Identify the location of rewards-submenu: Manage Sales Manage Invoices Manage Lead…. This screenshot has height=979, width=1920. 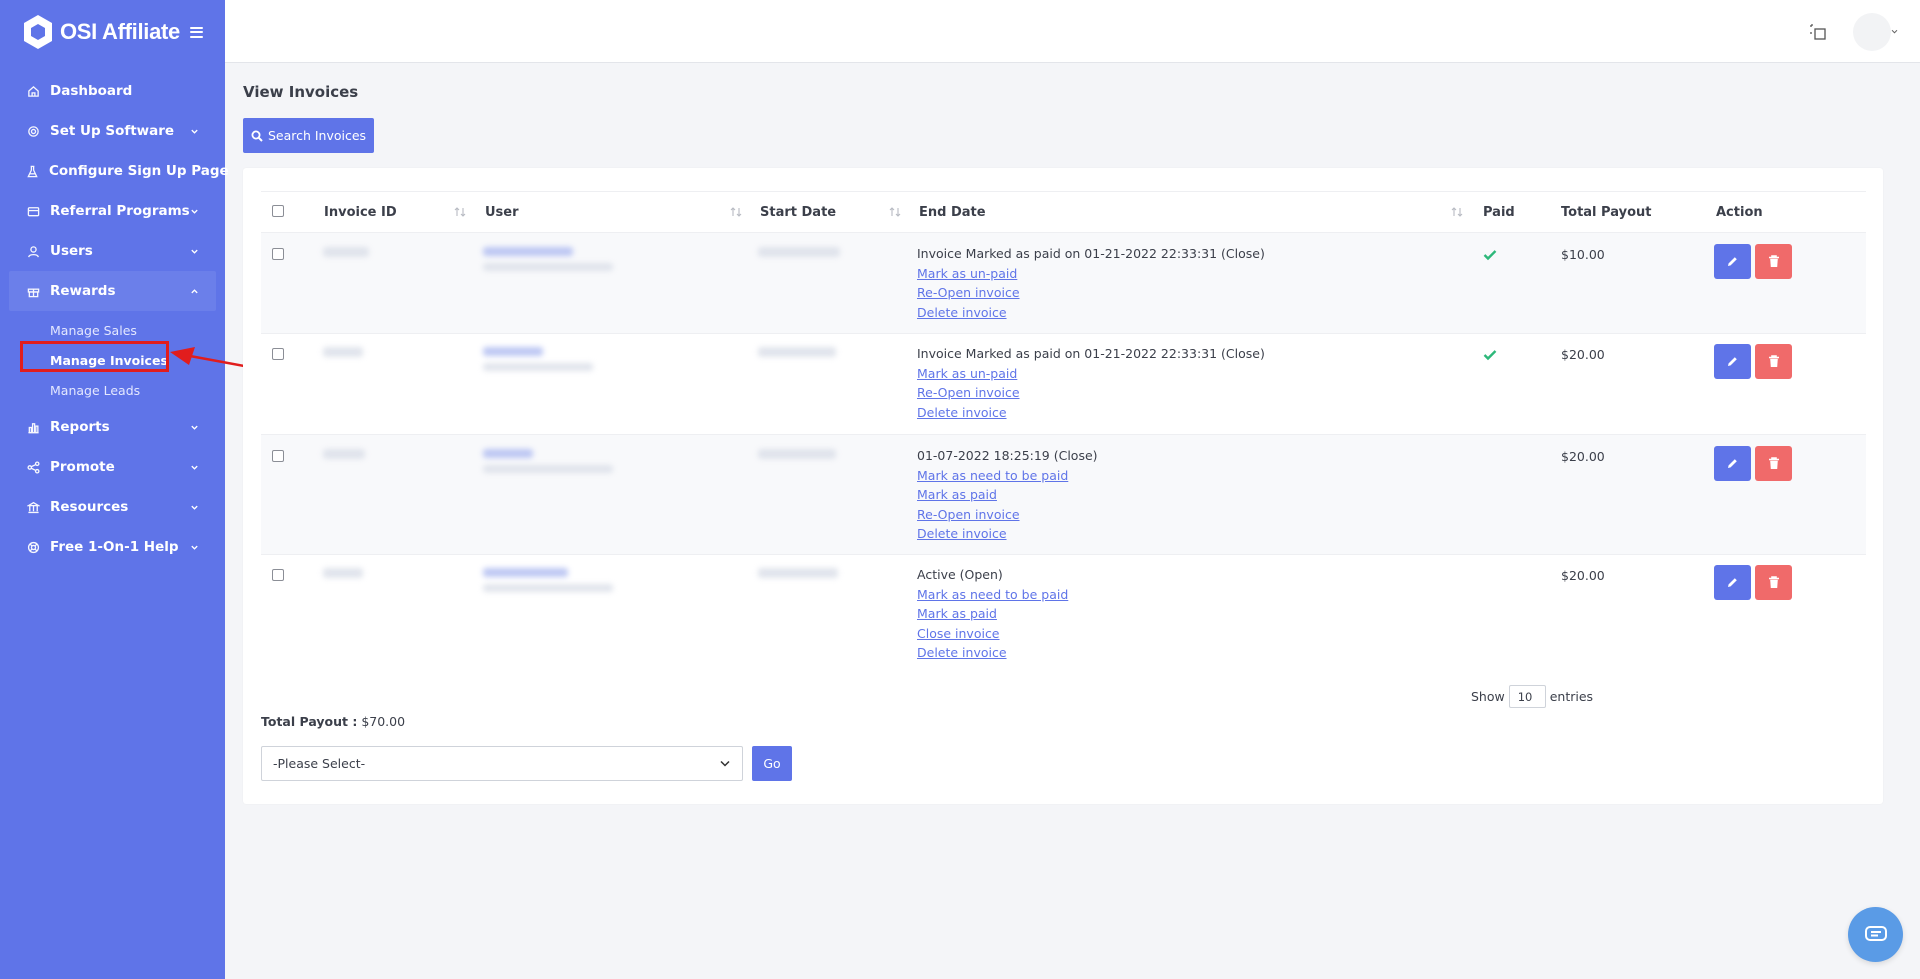
(112, 359).